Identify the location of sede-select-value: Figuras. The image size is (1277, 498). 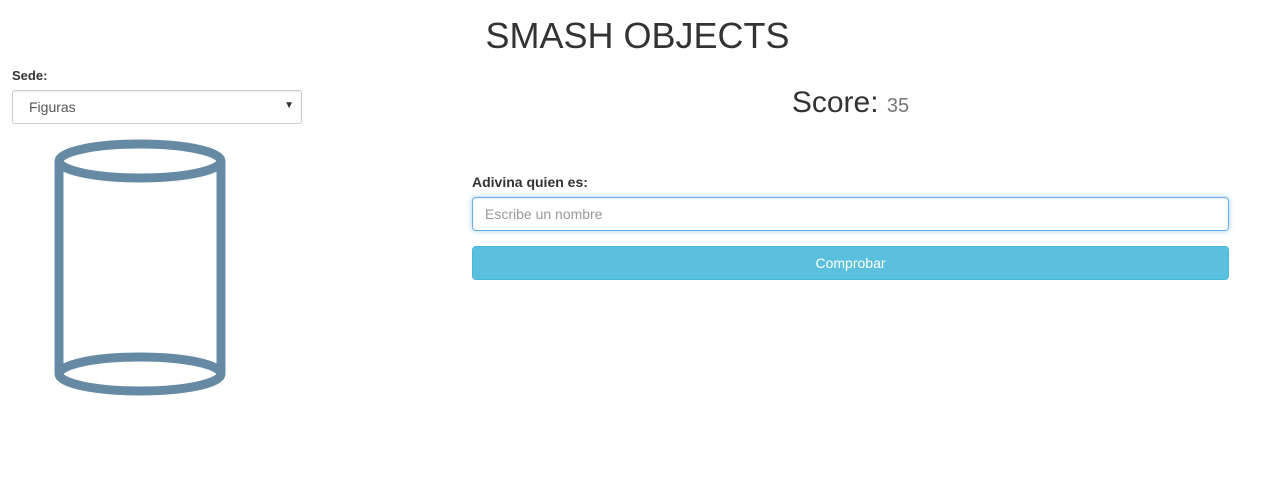
(52, 107).